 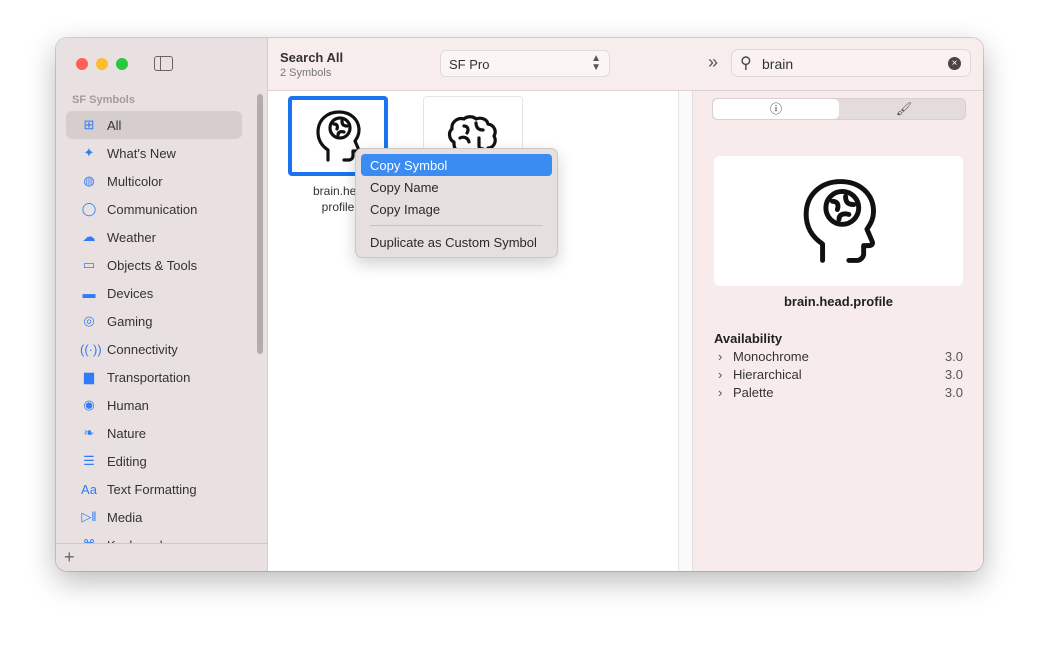 What do you see at coordinates (89, 404) in the screenshot?
I see `person-circle-icon: ◉` at bounding box center [89, 404].